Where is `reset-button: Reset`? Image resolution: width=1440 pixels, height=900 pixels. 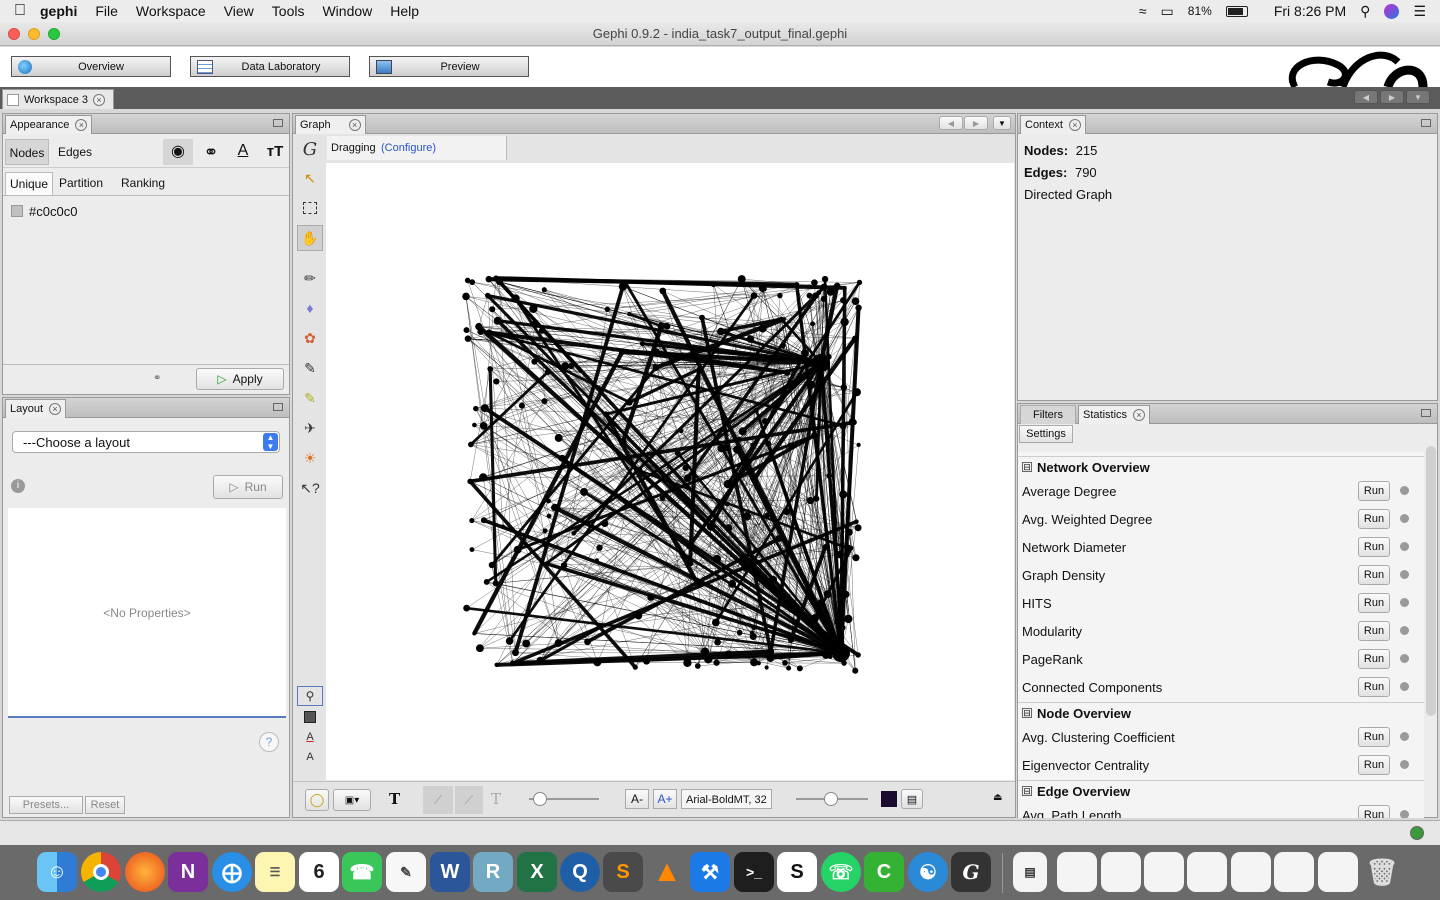 reset-button: Reset is located at coordinates (105, 805).